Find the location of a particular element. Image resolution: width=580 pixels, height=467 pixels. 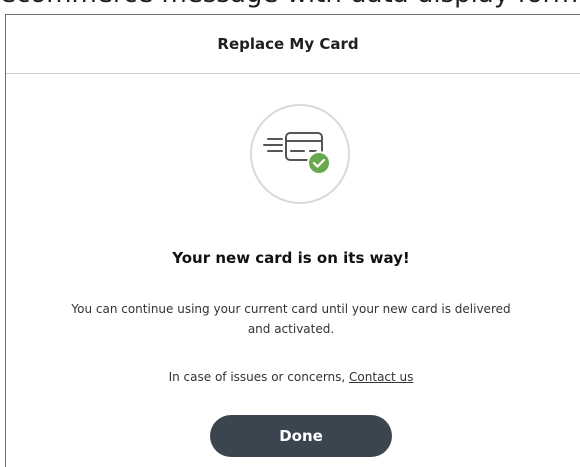

done-button: Done is located at coordinates (301, 436).